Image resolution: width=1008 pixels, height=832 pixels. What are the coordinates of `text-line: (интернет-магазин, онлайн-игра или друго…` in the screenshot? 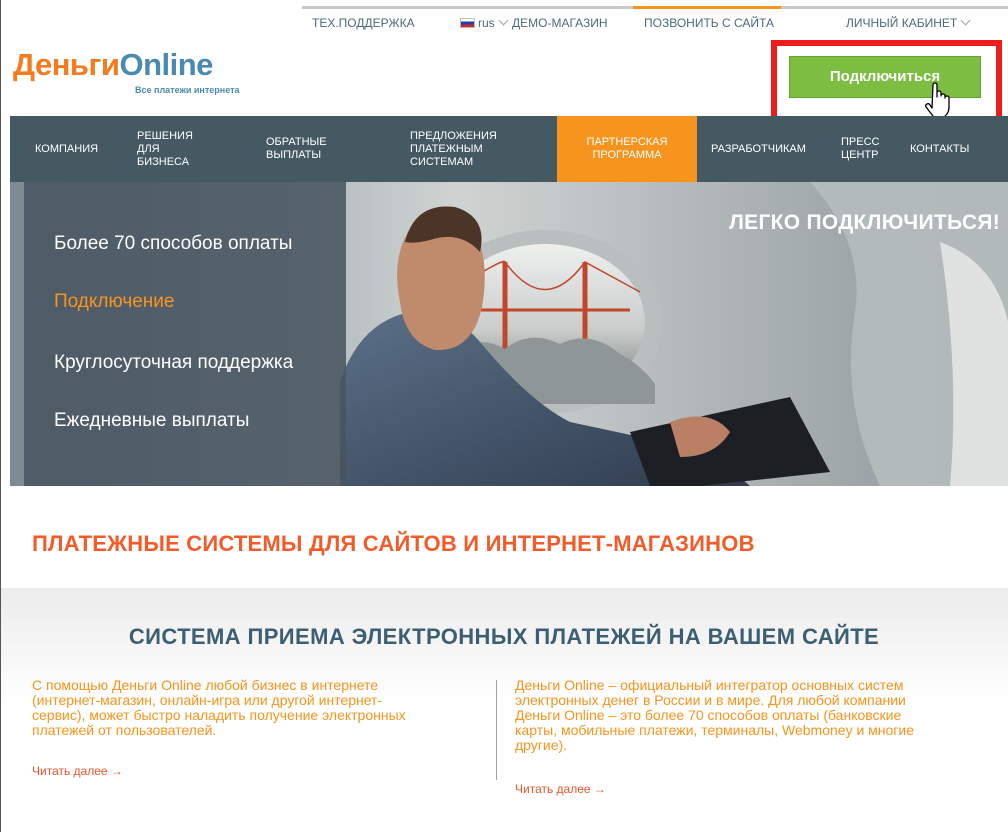 It's located at (207, 700).